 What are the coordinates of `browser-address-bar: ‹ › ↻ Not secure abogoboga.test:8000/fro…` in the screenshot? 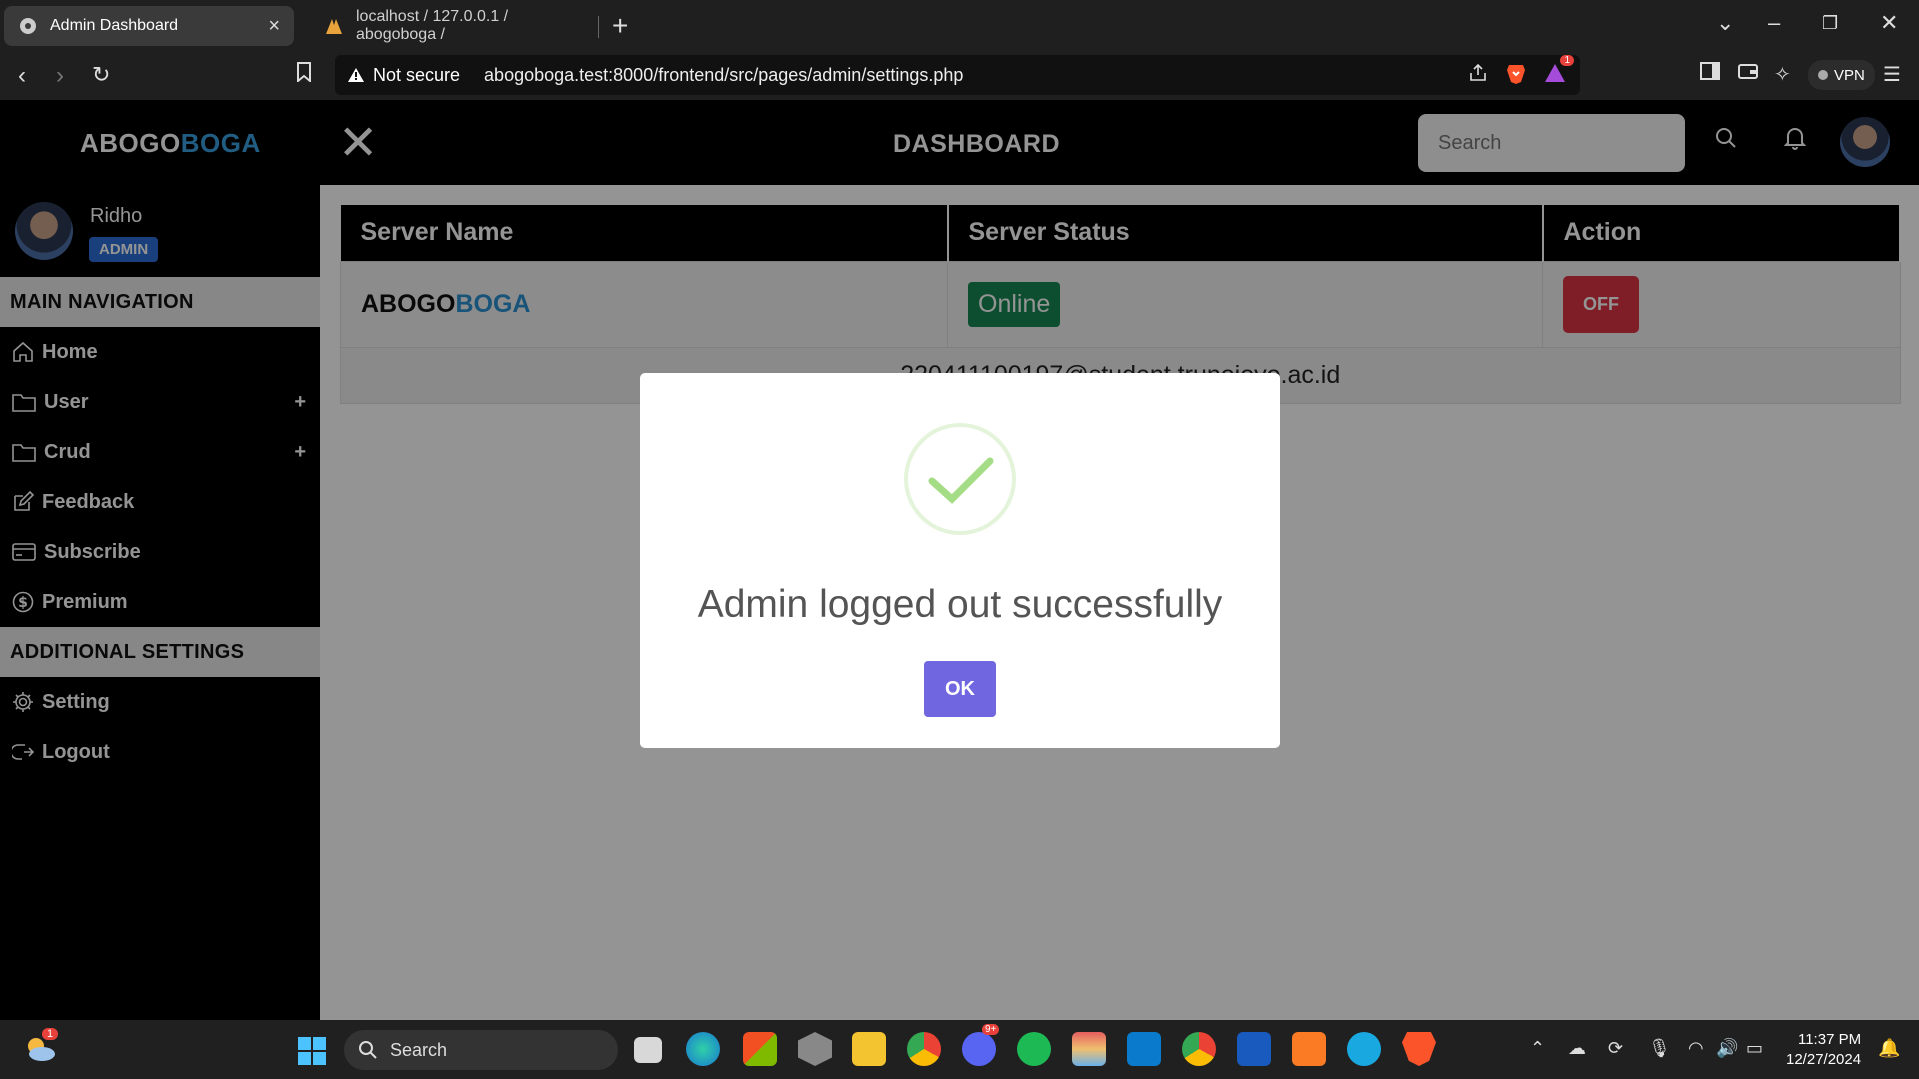 It's located at (959, 75).